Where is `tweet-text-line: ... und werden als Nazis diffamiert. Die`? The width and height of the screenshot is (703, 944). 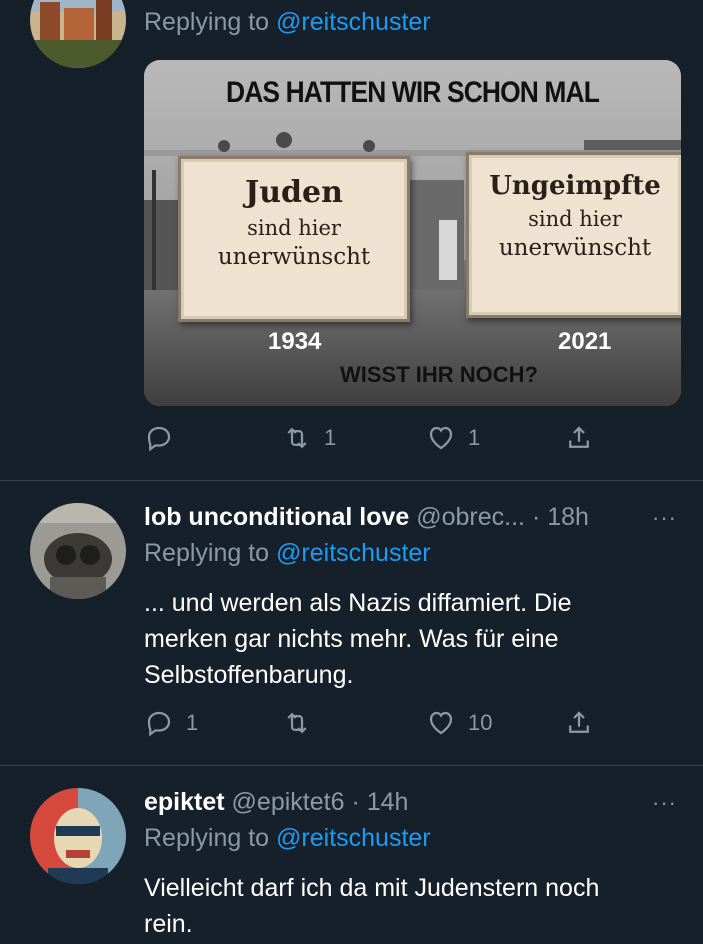
tweet-text-line: ... und werden als Nazis diffamiert. Die is located at coordinates (358, 603).